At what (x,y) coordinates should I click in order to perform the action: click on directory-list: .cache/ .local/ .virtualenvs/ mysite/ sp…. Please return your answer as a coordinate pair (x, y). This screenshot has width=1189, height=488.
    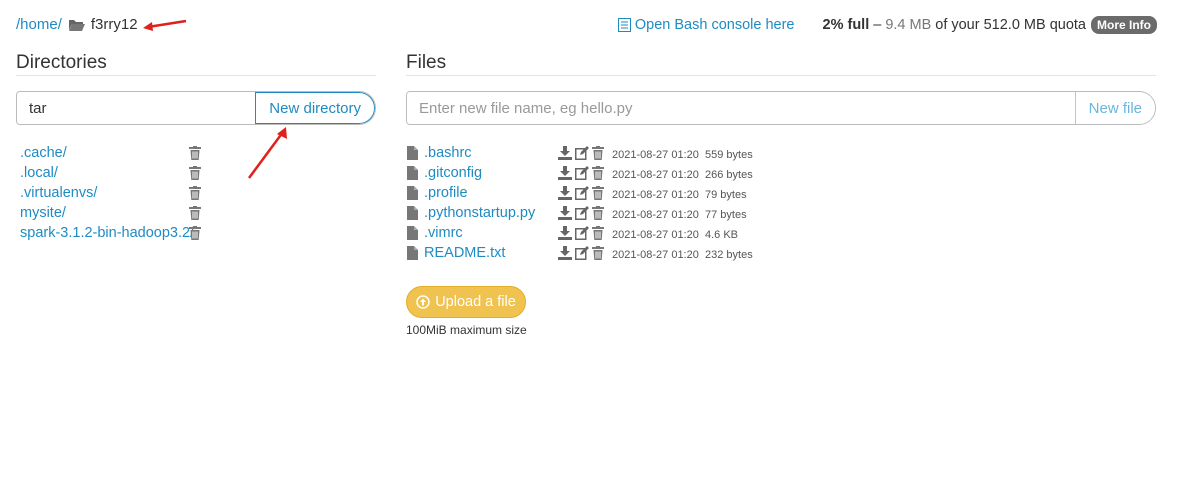
    Looking at the image, I should click on (115, 195).